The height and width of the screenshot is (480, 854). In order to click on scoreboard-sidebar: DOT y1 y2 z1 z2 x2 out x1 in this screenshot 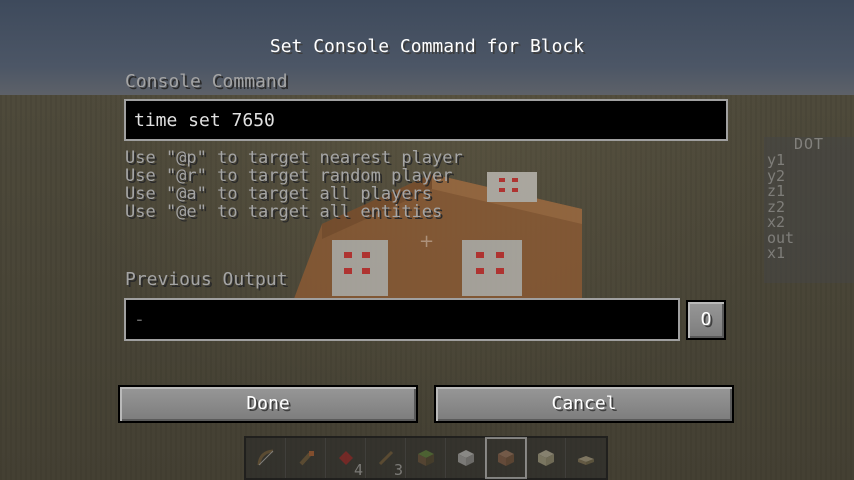, I will do `click(809, 210)`.